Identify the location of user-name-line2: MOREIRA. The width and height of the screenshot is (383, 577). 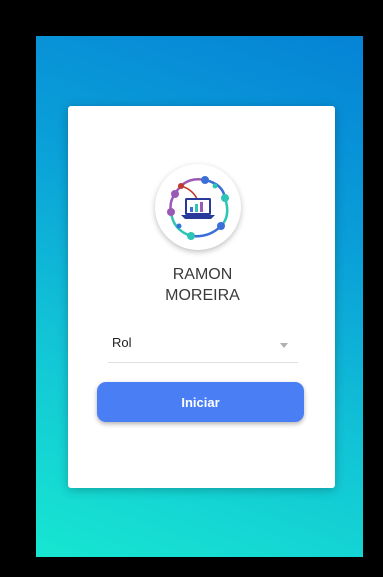
(202, 295).